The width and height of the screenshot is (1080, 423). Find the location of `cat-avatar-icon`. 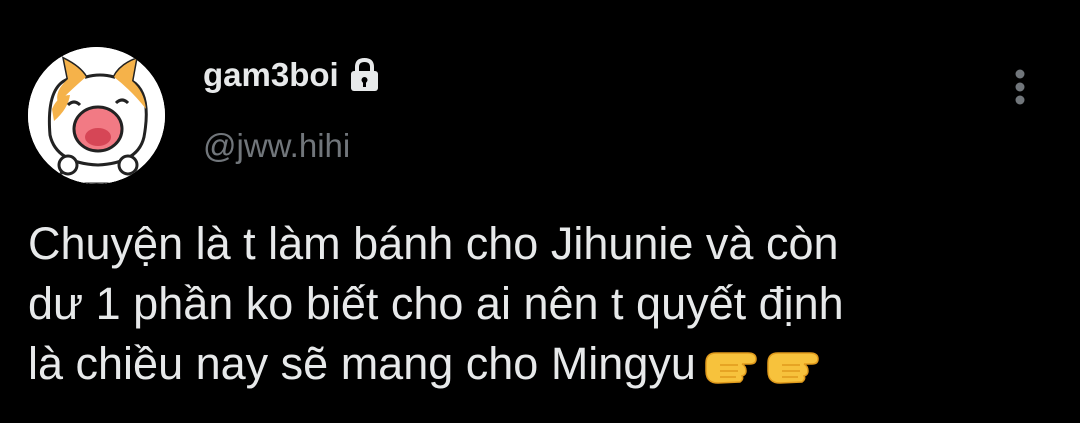

cat-avatar-icon is located at coordinates (96, 115).